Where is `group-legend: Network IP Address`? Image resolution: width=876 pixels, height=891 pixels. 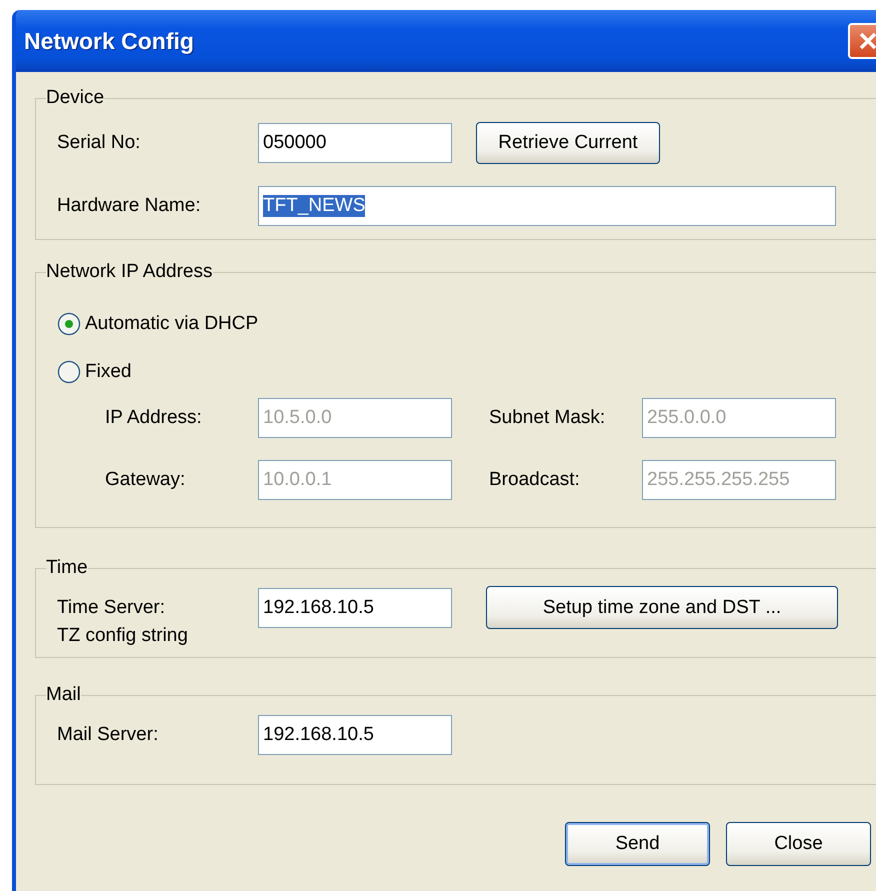
group-legend: Network IP Address is located at coordinates (129, 272).